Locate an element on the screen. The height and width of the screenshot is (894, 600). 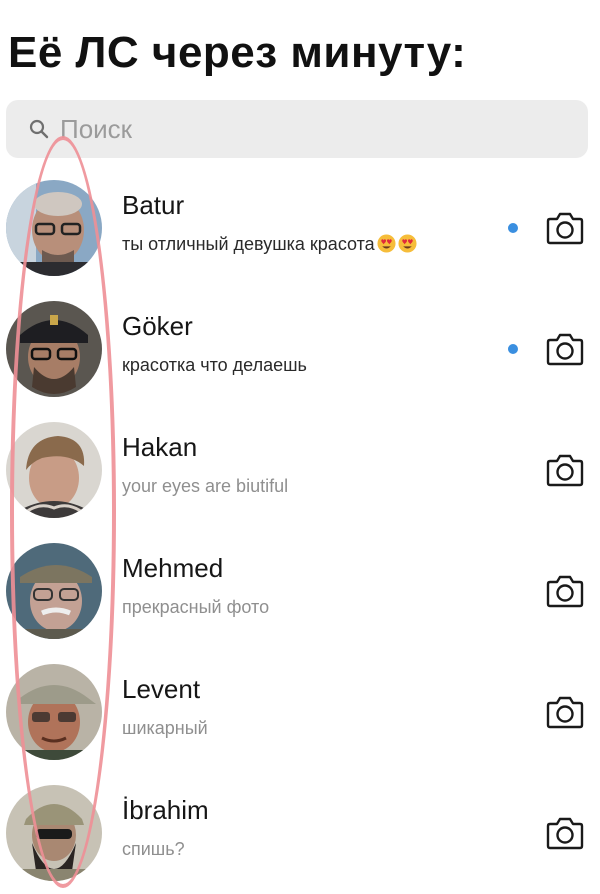
search-input is located at coordinates (310, 129).